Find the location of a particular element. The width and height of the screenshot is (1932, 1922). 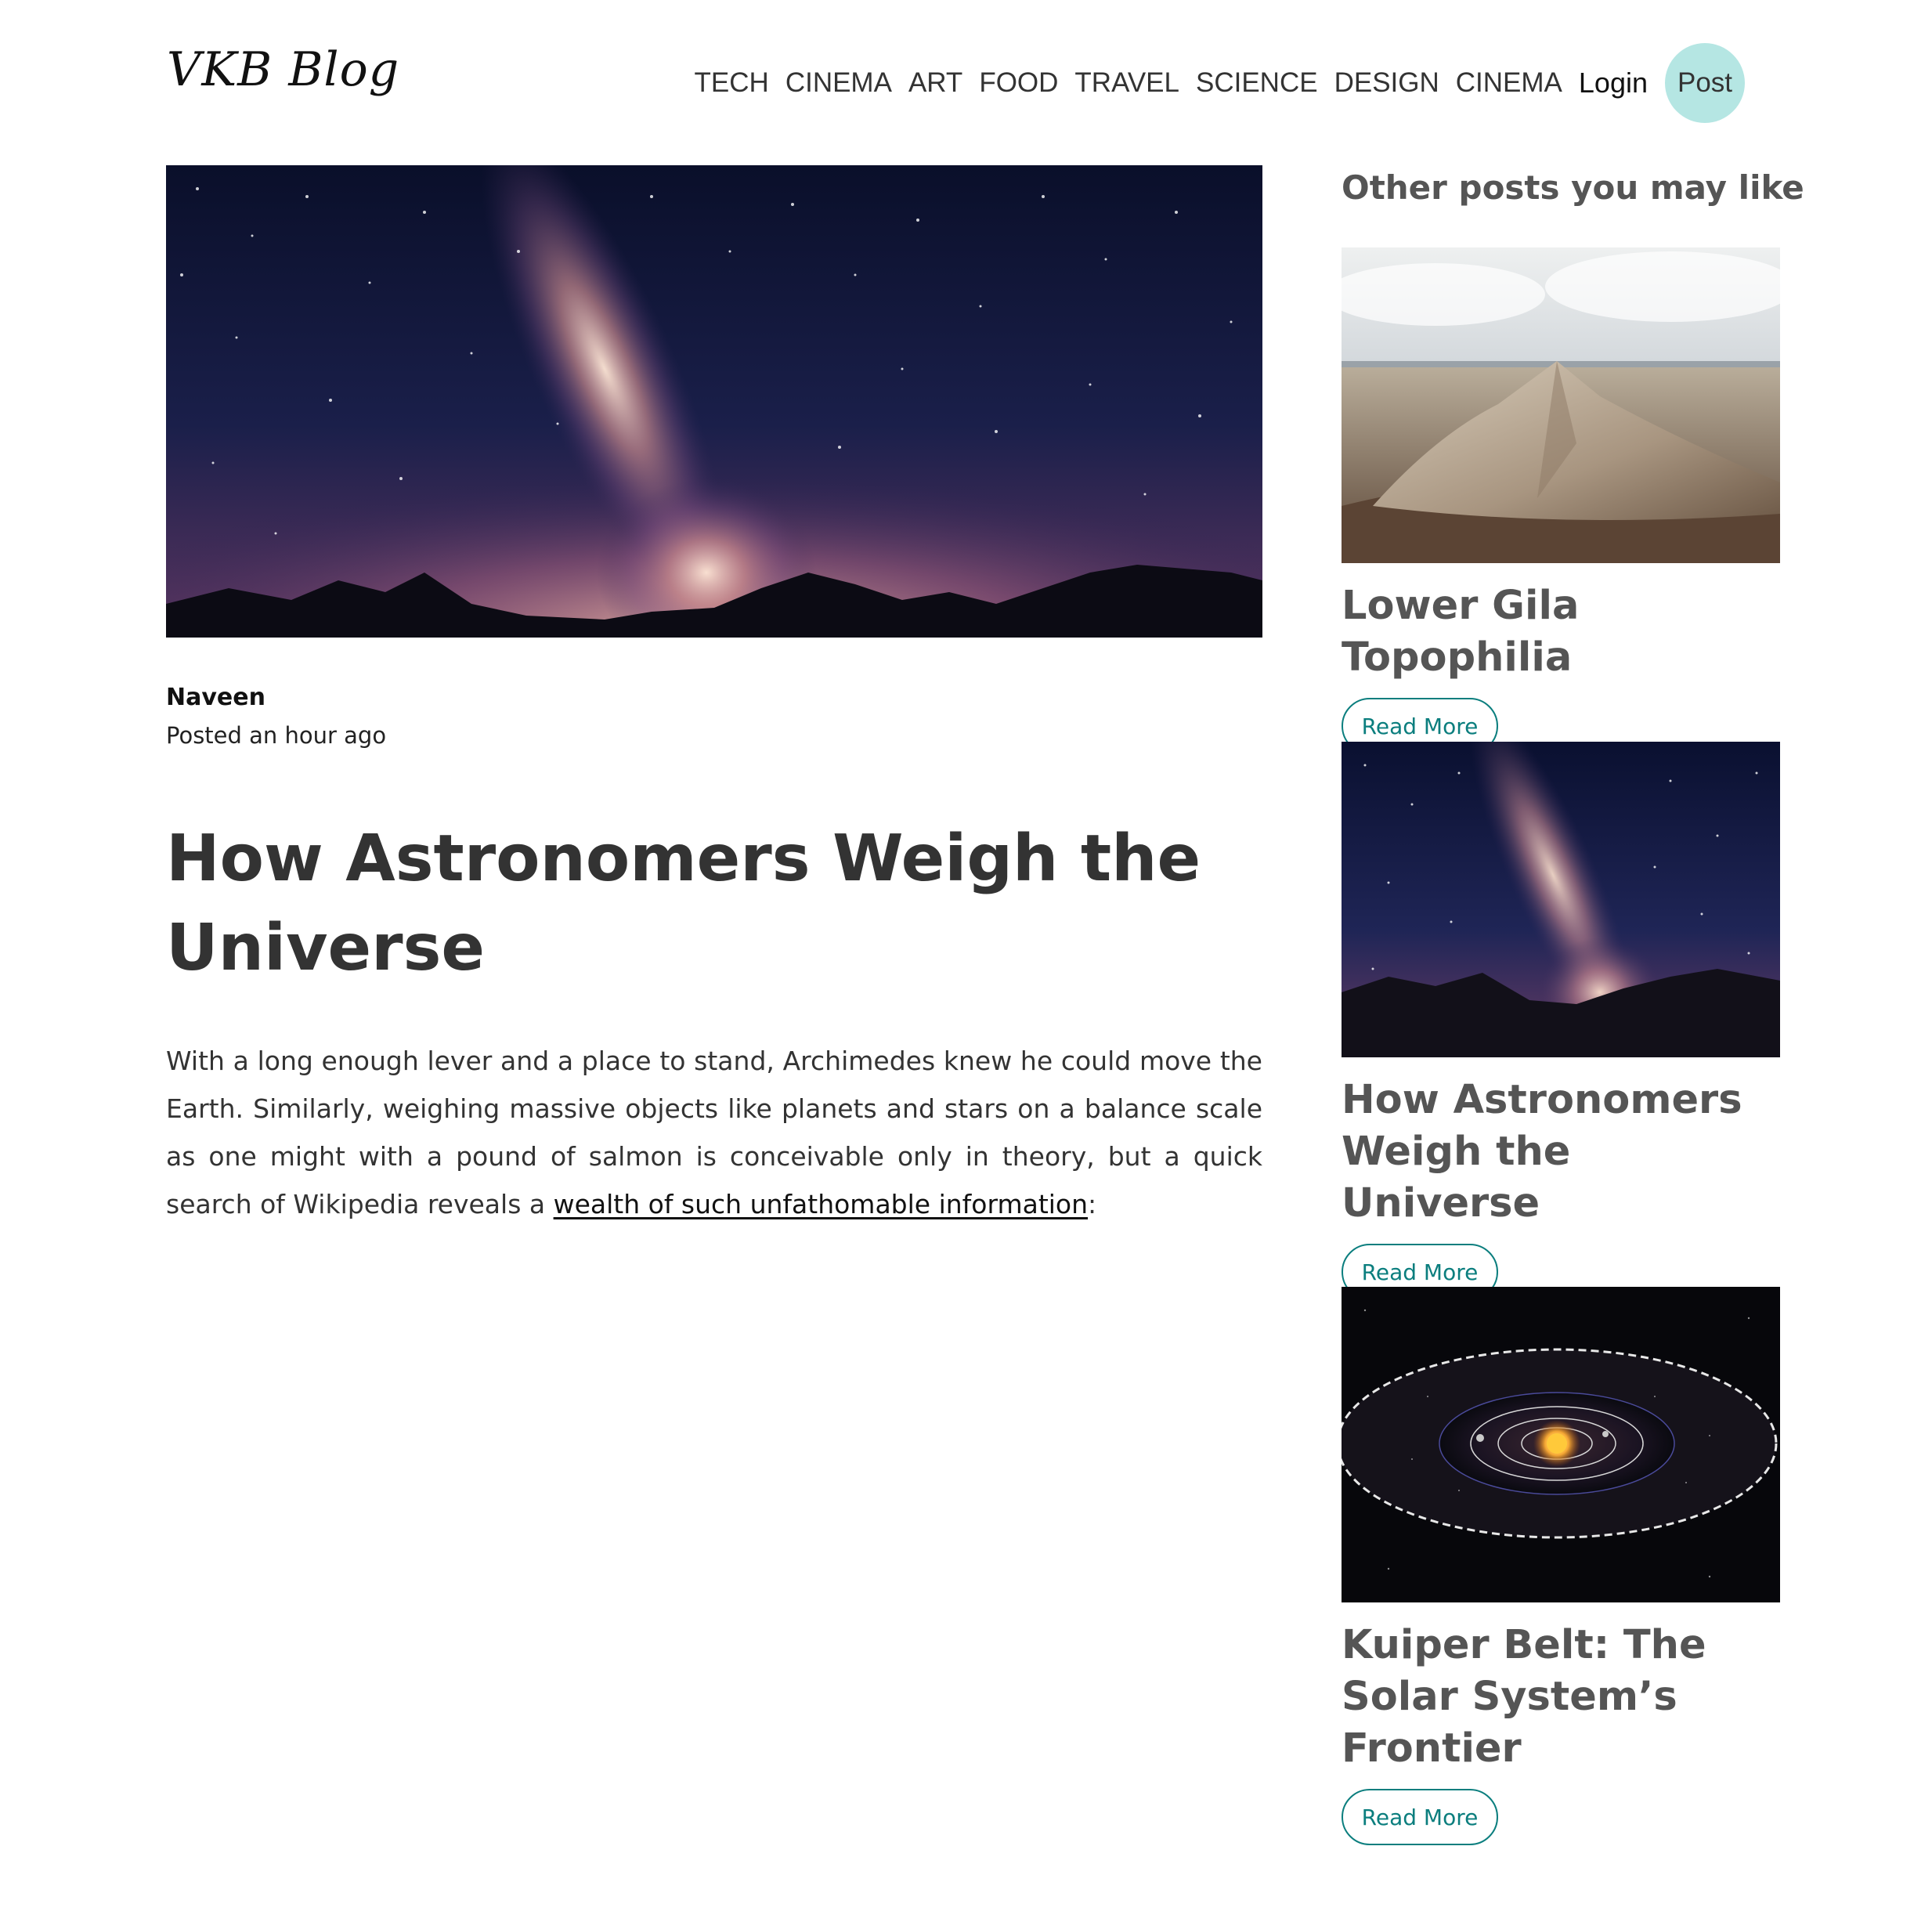

related-post-title: Lower Gila Topophilia is located at coordinates (1561, 632).